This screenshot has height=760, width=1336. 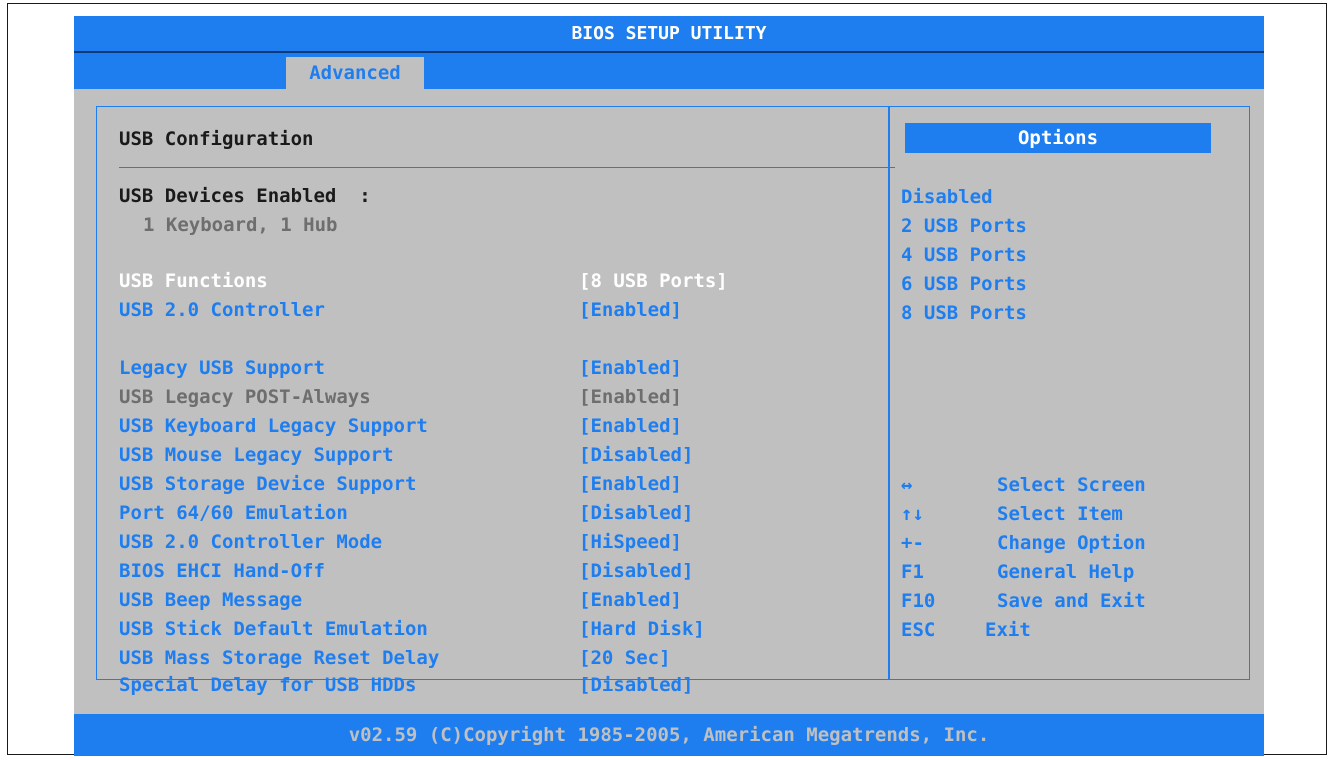 What do you see at coordinates (625, 658) in the screenshot?
I see `setting-value: [20 Sec]` at bounding box center [625, 658].